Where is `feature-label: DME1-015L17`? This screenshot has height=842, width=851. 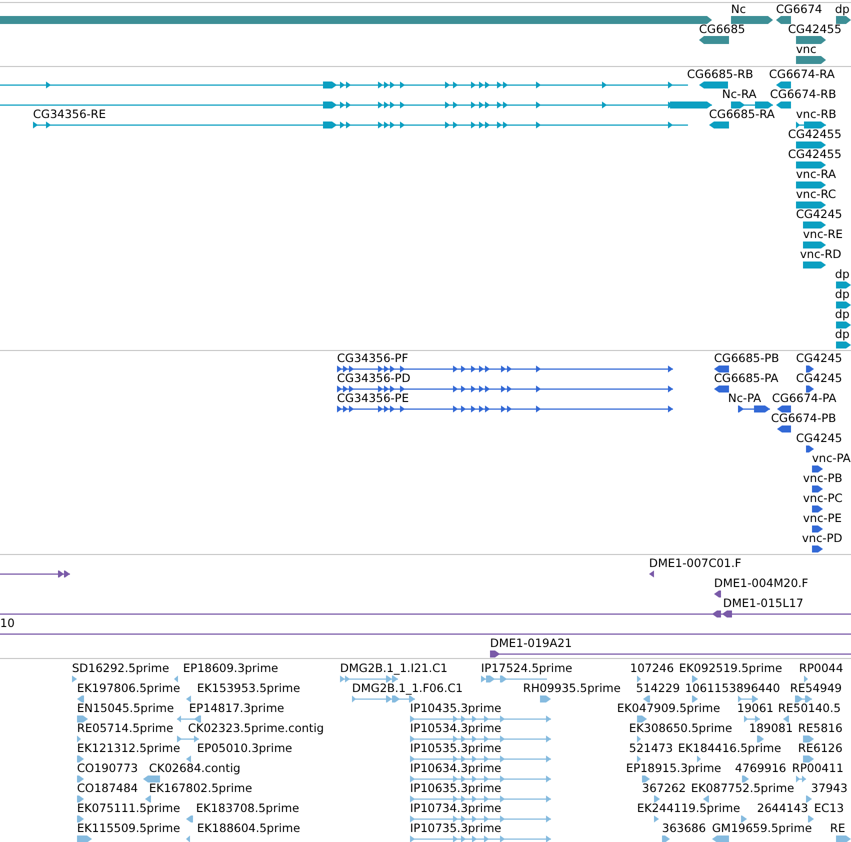 feature-label: DME1-015L17 is located at coordinates (763, 603).